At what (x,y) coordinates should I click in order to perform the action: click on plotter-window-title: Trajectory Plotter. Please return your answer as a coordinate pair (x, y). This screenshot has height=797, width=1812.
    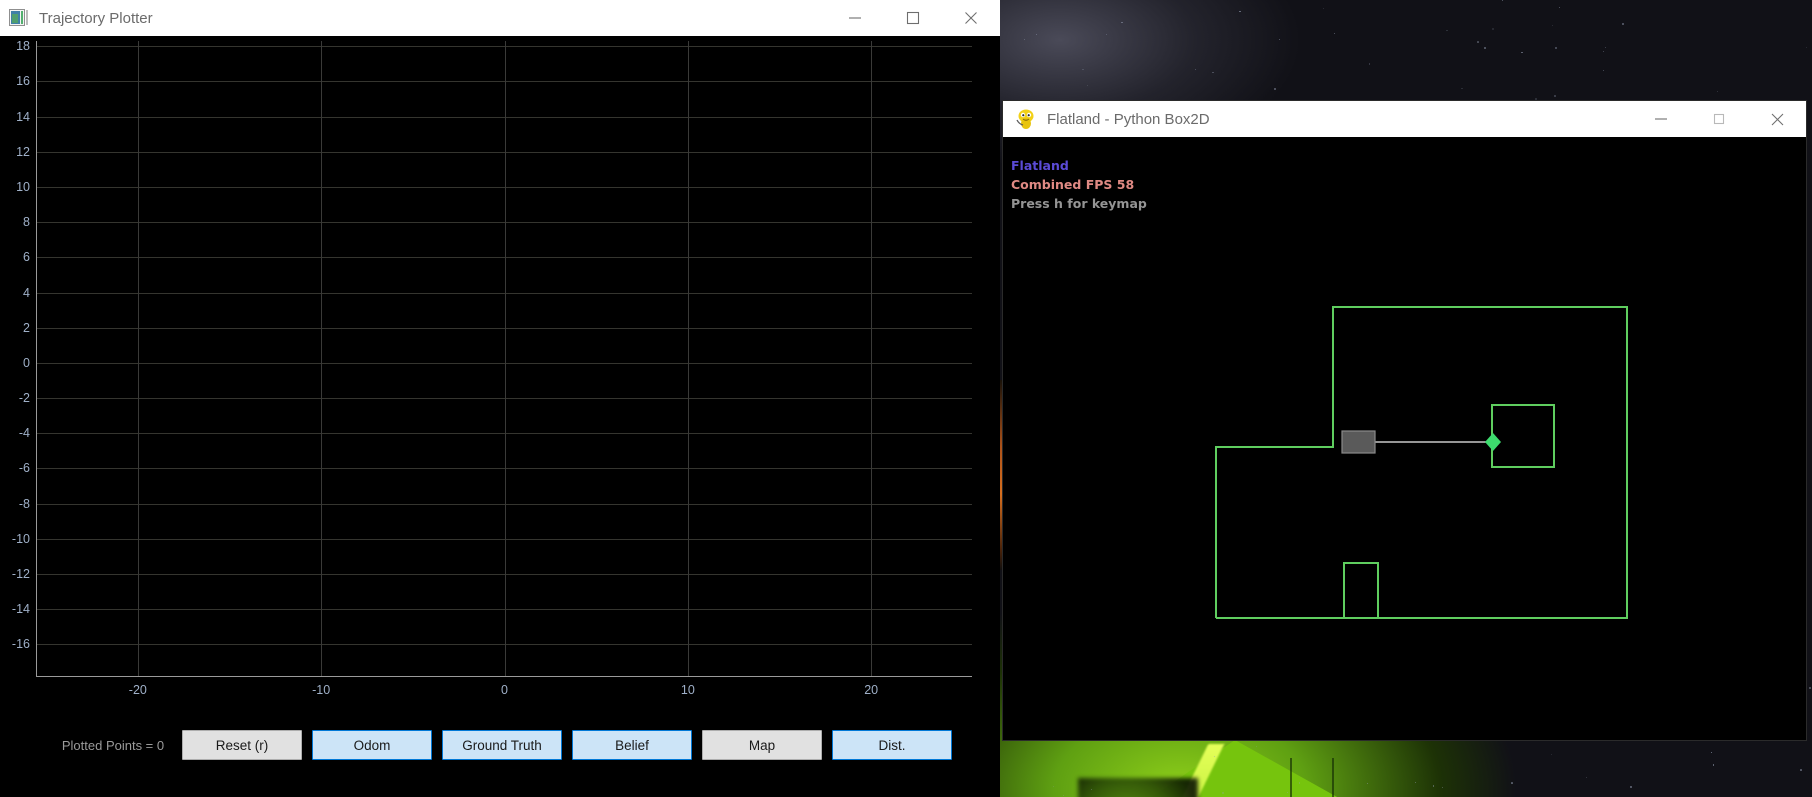
    Looking at the image, I should click on (96, 18).